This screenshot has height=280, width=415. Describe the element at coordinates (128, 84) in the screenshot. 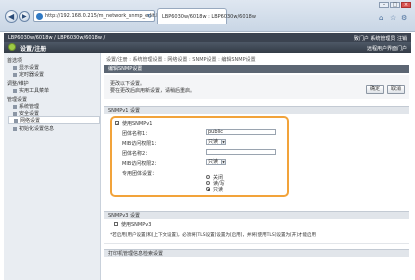

I see `confirm-line-1: 更改以下设置。` at that location.